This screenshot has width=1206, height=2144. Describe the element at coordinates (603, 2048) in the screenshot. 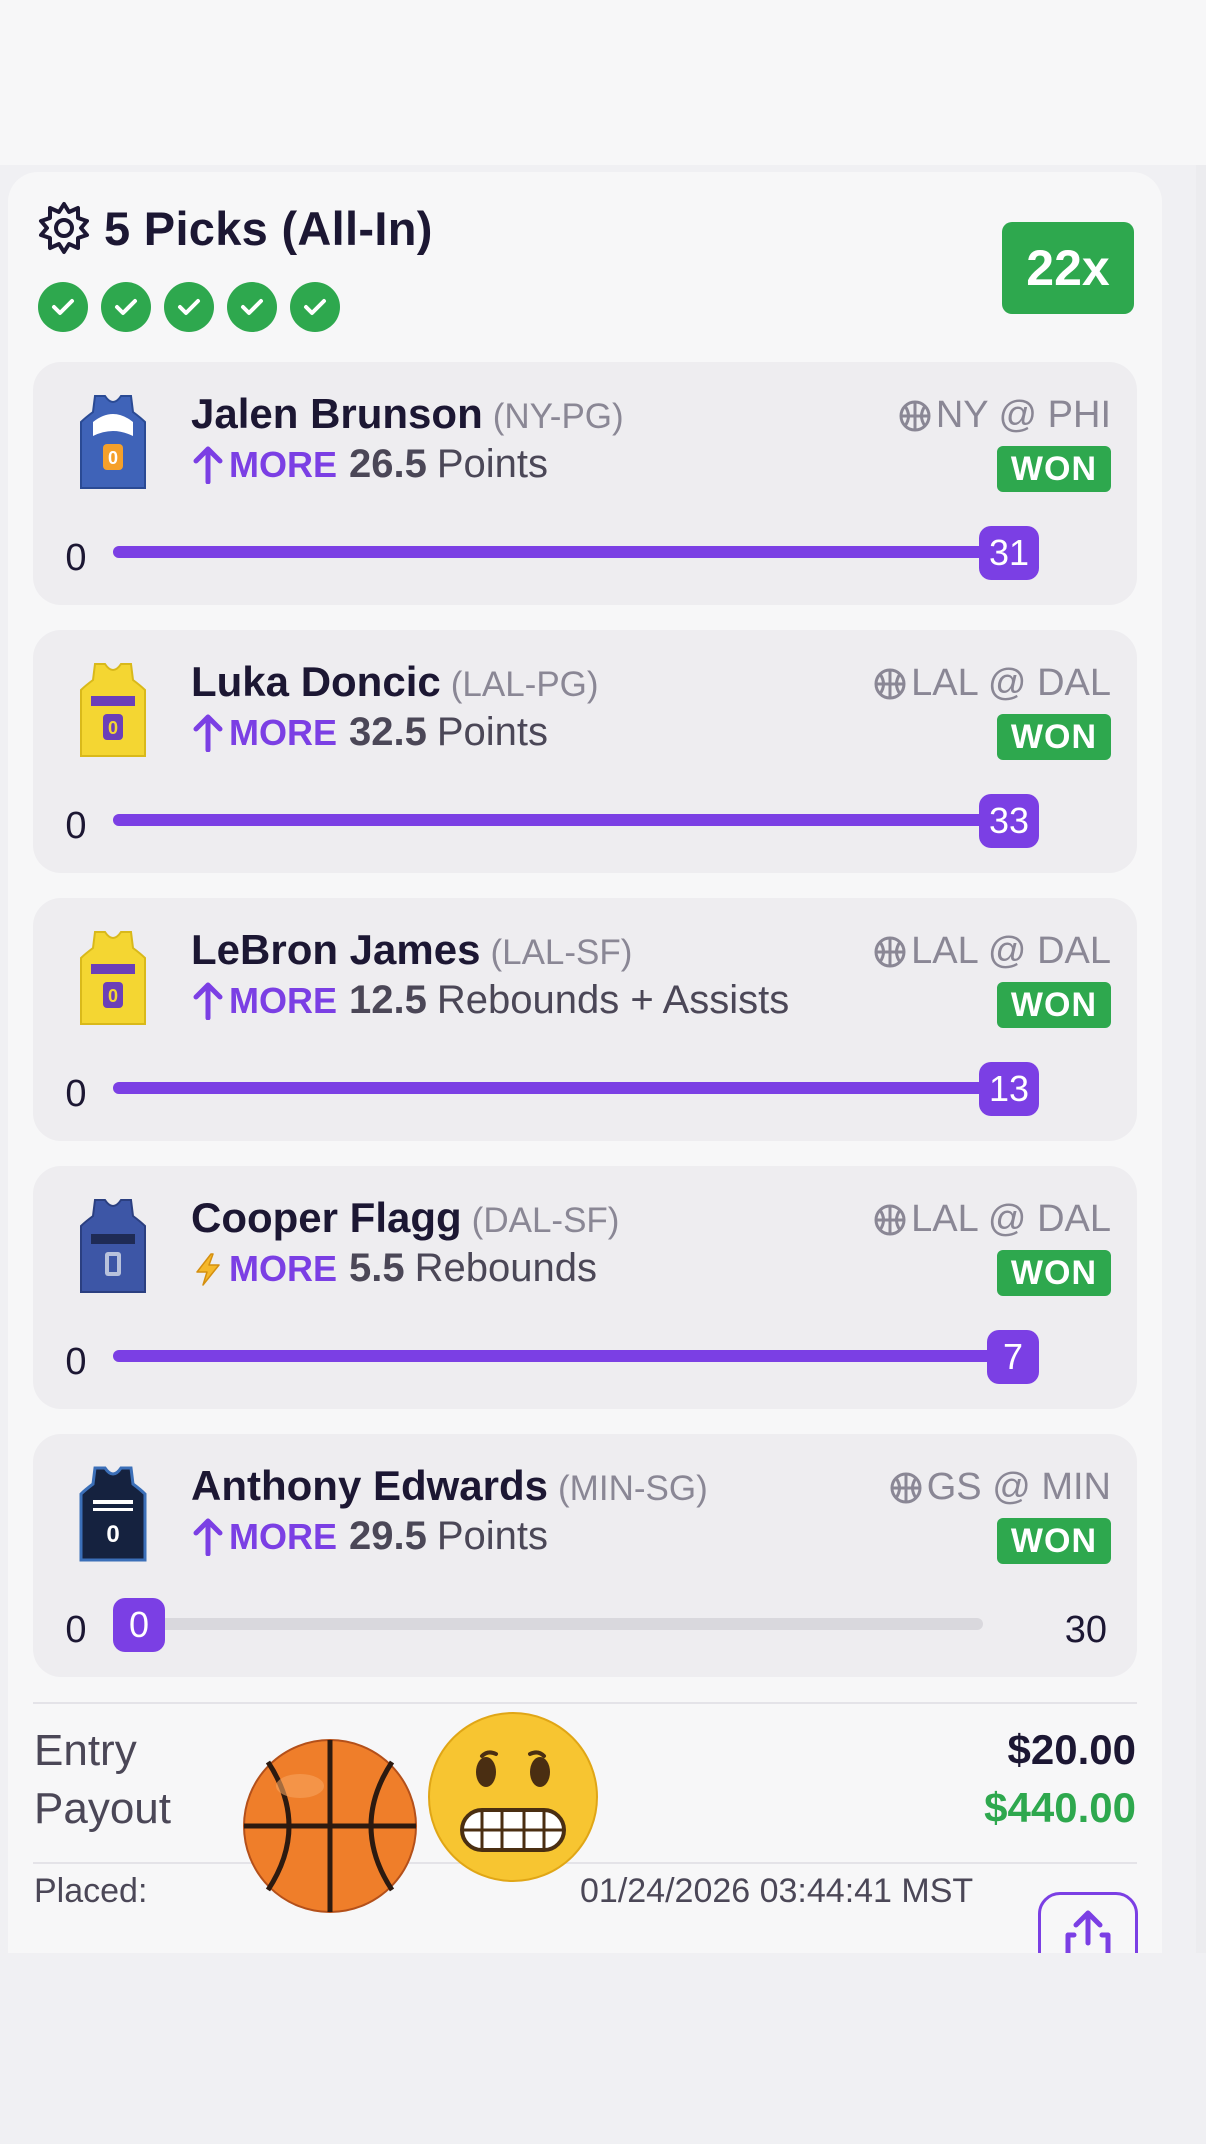

I see `bottom-background` at that location.